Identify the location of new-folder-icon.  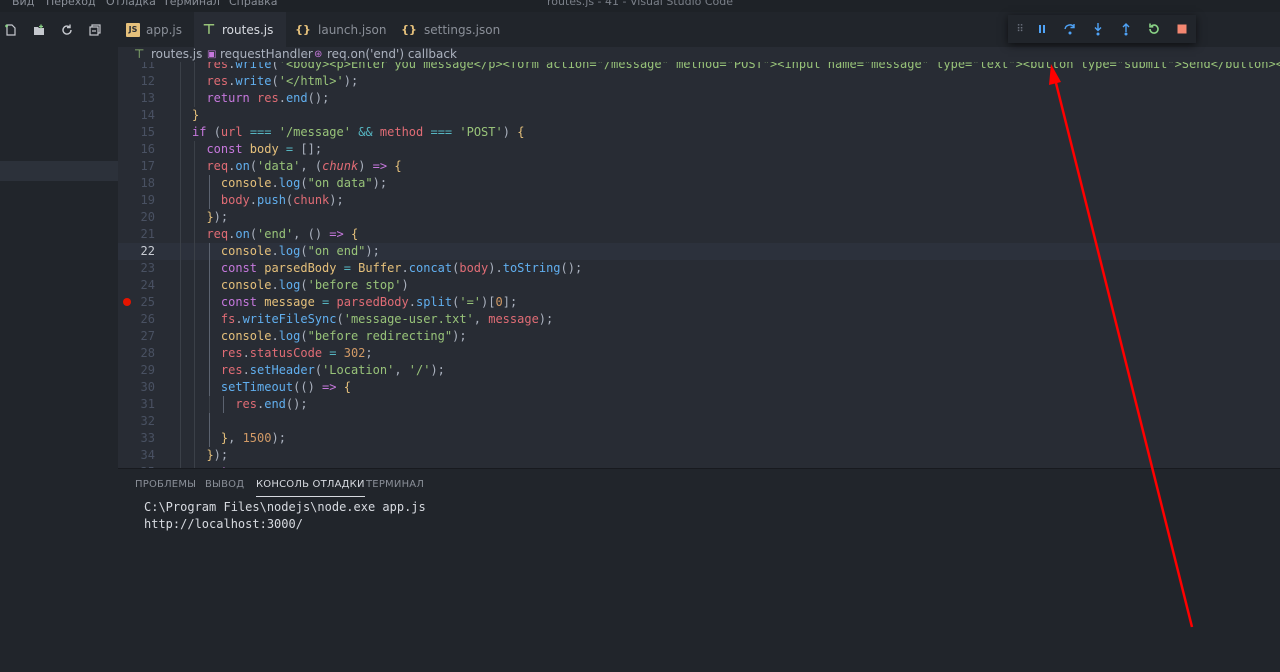
(39, 30).